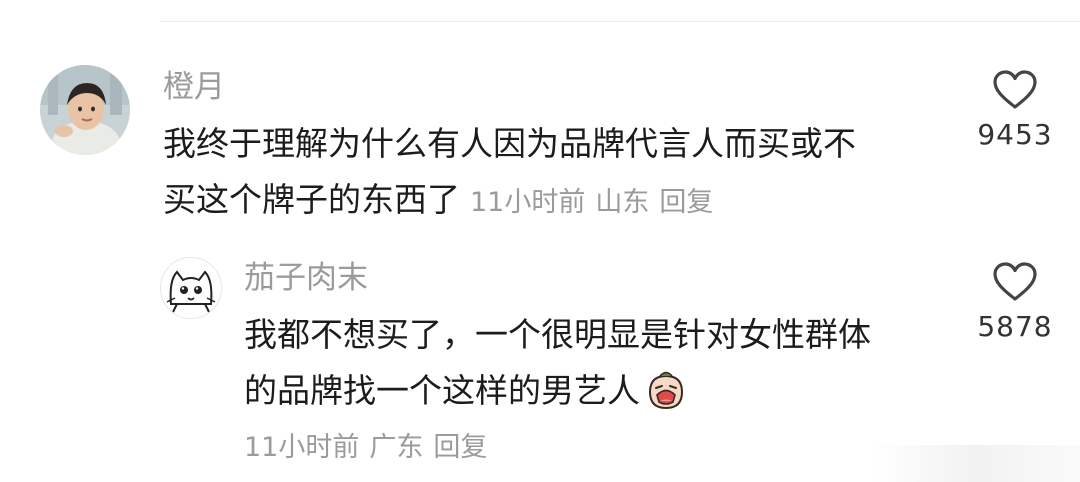 The width and height of the screenshot is (1080, 482). I want to click on comment-line: 我都不想买了，一个很明显是针对女性群体, so click(557, 334).